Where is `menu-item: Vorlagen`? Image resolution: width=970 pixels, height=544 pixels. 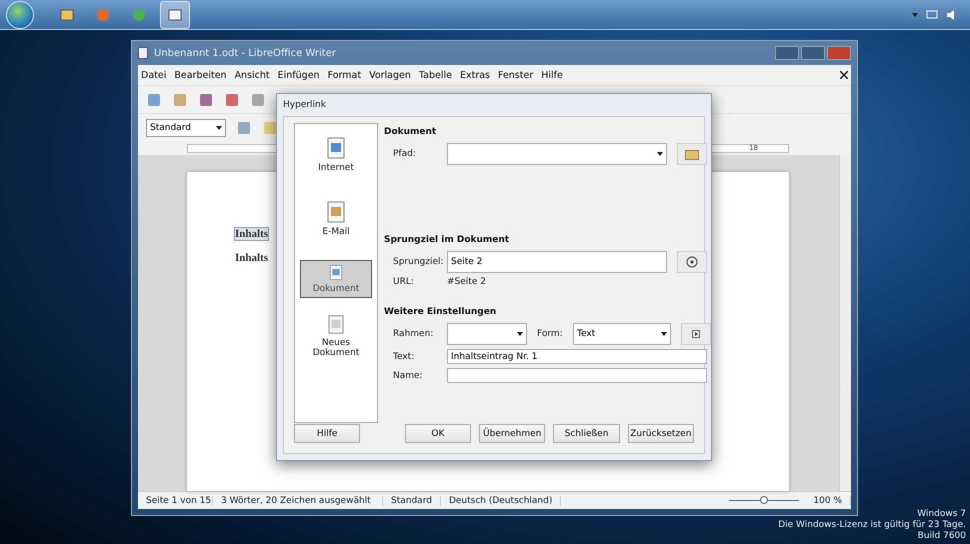
menu-item: Vorlagen is located at coordinates (390, 75).